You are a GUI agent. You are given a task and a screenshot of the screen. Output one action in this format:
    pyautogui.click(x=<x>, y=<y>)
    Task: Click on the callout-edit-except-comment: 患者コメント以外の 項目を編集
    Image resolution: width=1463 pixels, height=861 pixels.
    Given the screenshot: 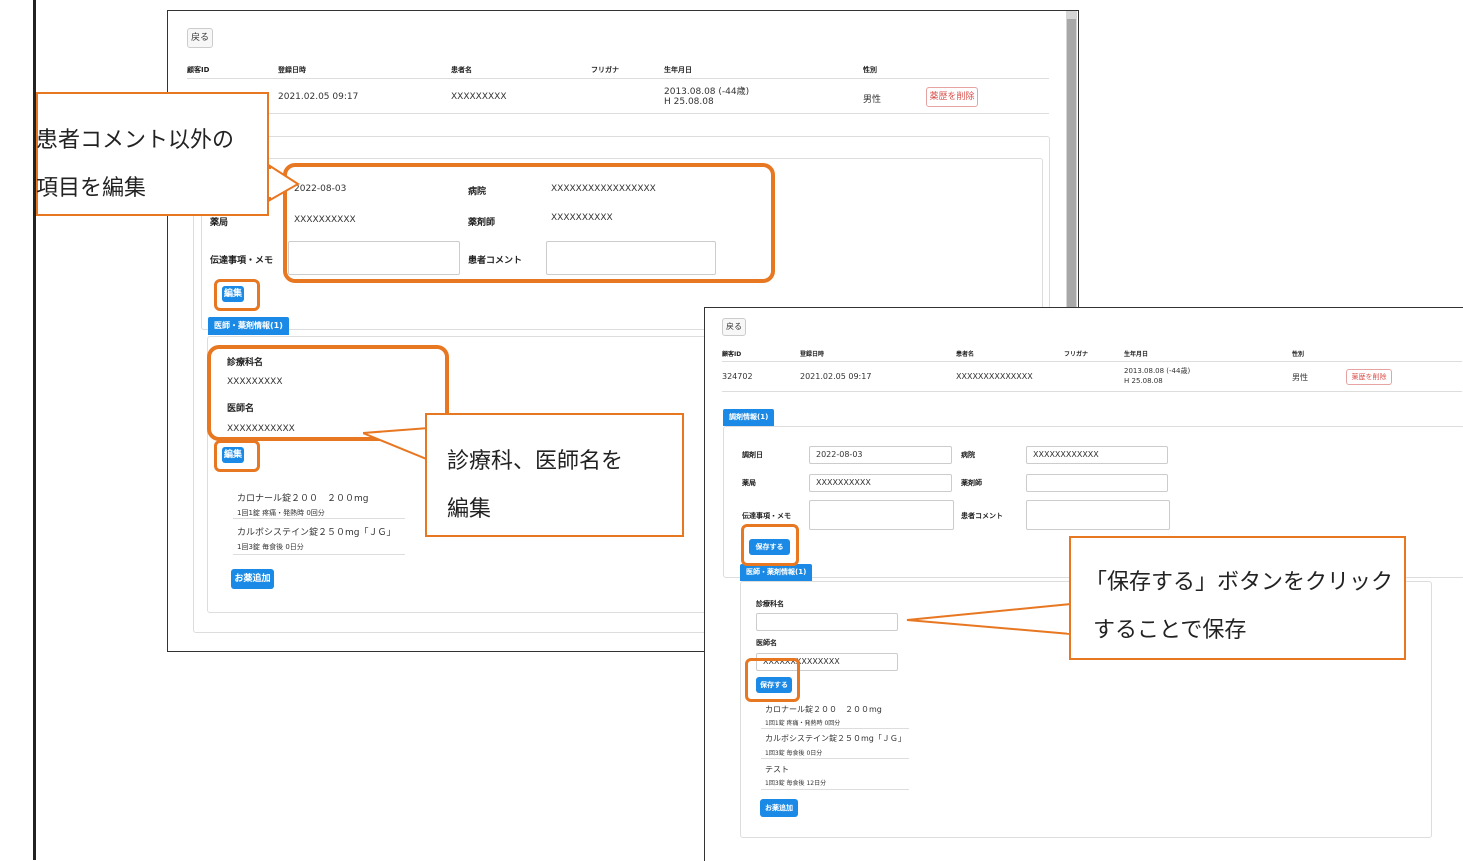 What is the action you would take?
    pyautogui.click(x=152, y=154)
    